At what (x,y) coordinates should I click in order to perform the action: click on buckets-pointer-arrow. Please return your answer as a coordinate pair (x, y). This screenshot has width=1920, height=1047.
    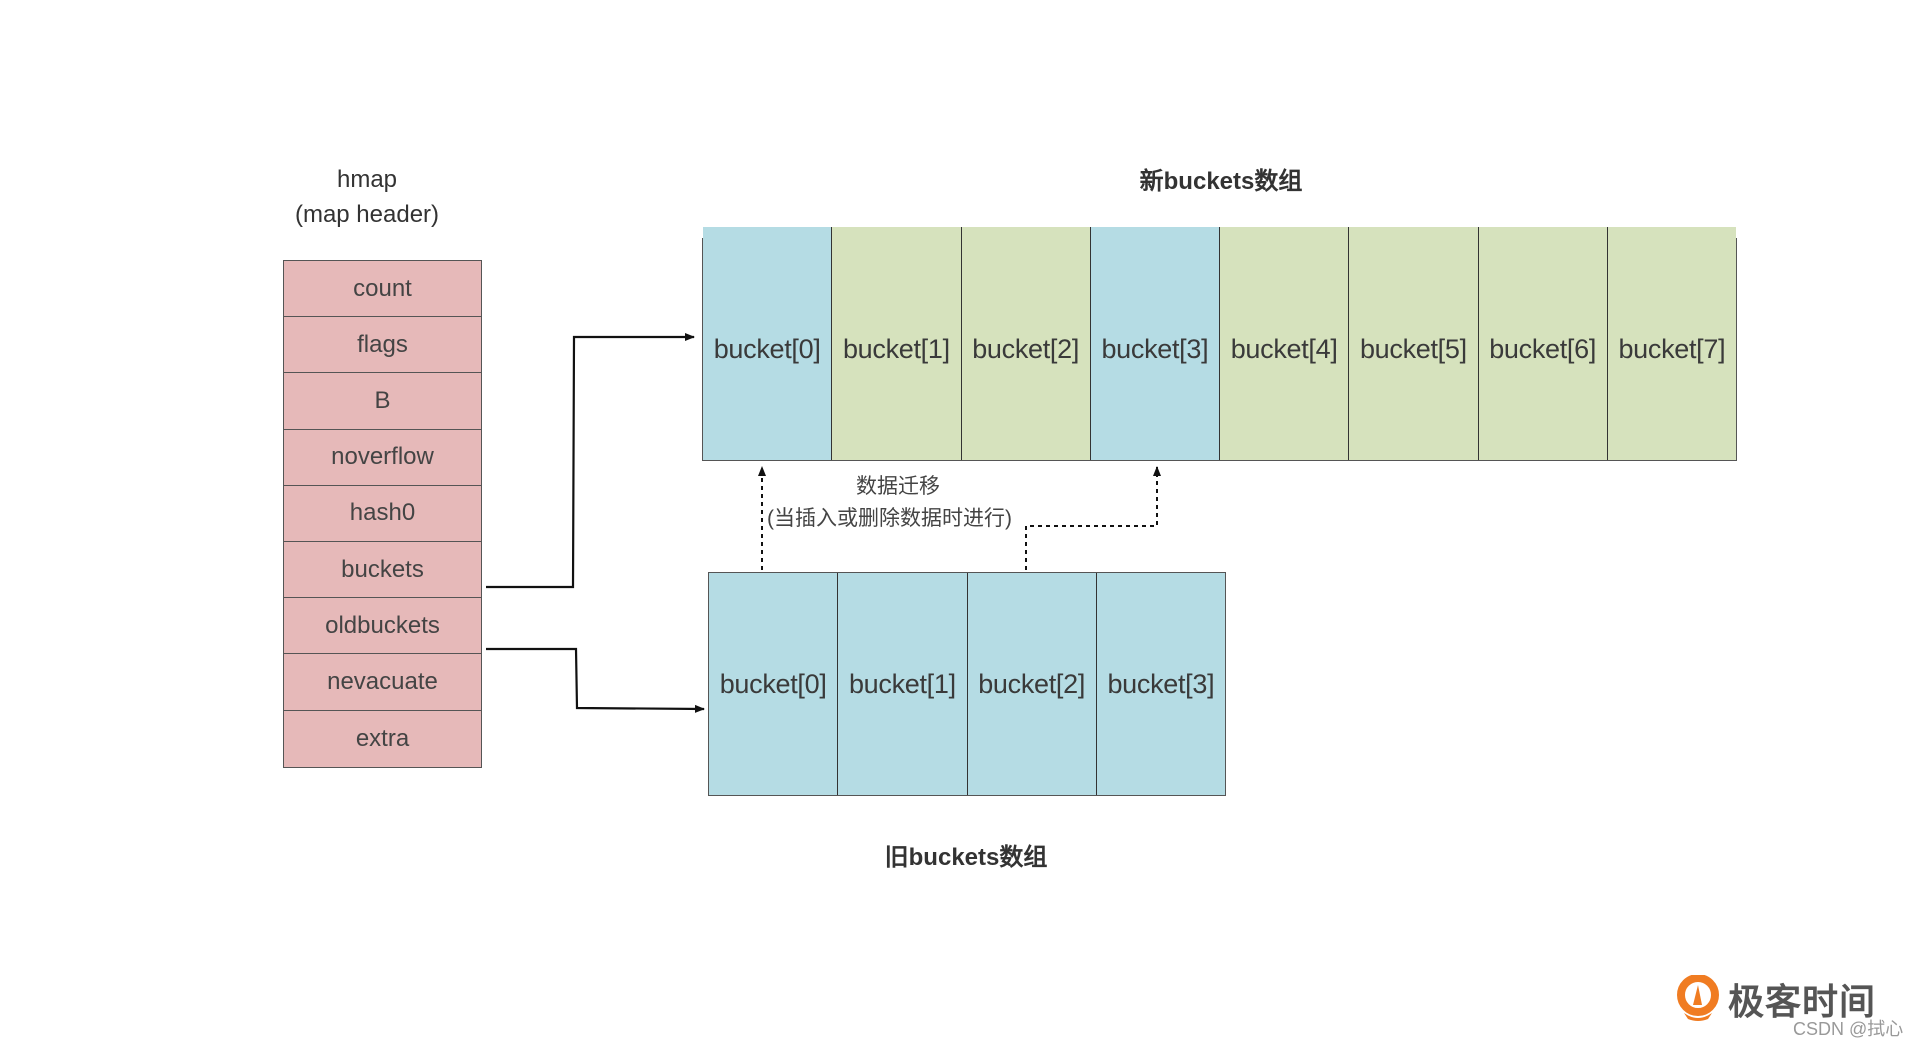
    Looking at the image, I should click on (590, 461).